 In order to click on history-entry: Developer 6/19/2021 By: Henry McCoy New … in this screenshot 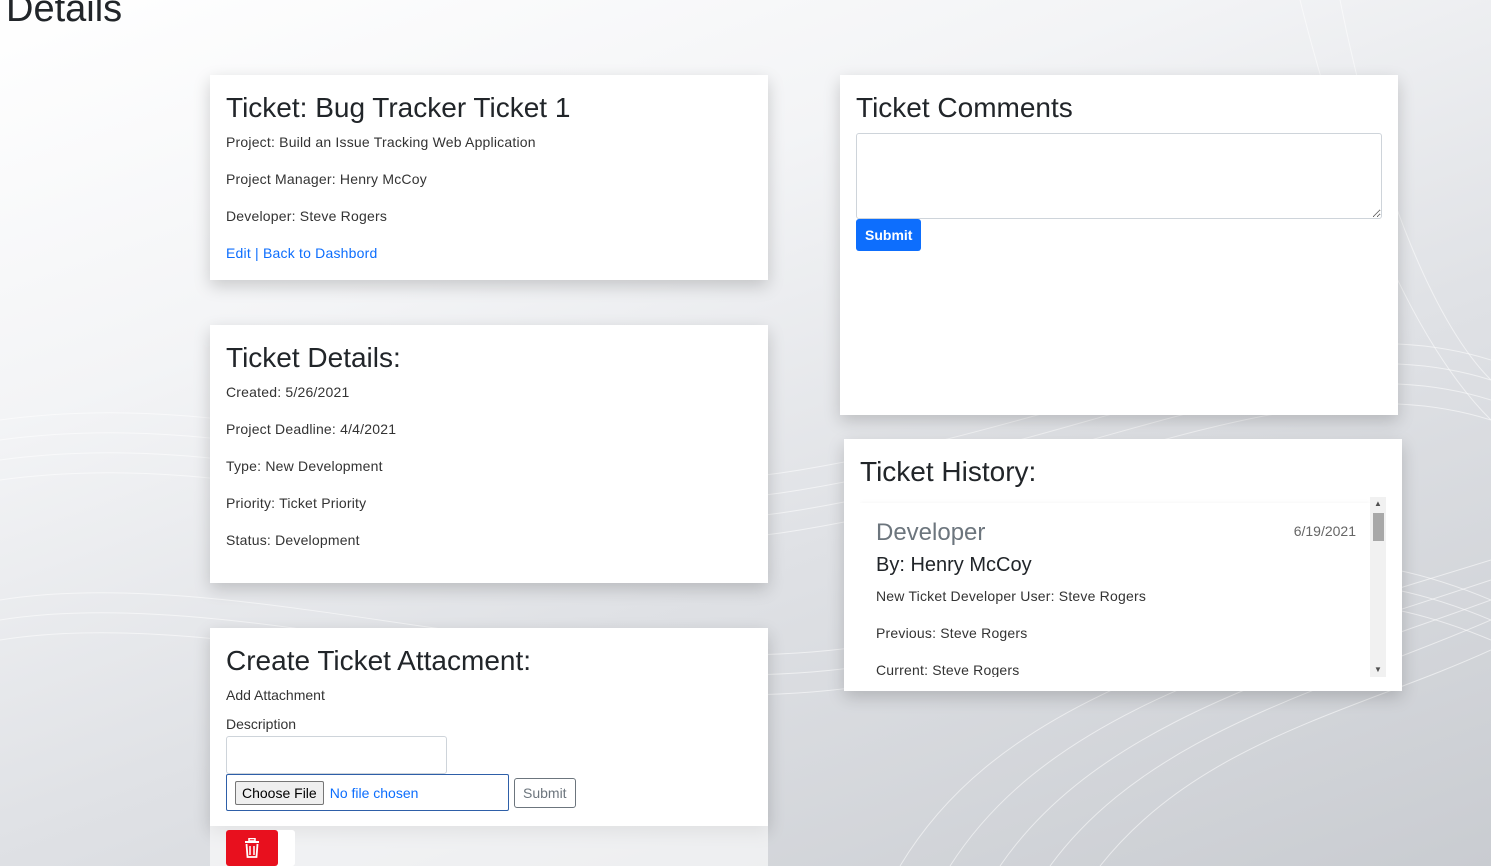, I will do `click(1115, 590)`.